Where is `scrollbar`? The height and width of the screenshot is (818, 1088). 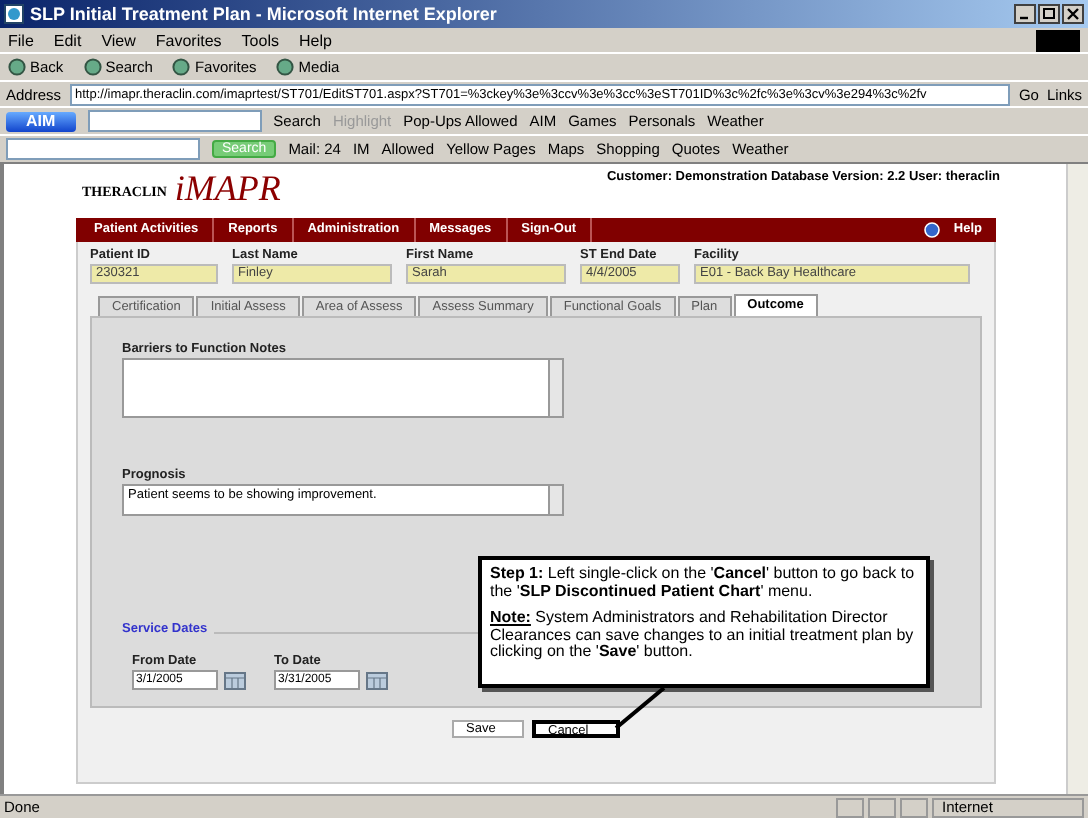
scrollbar is located at coordinates (1077, 479).